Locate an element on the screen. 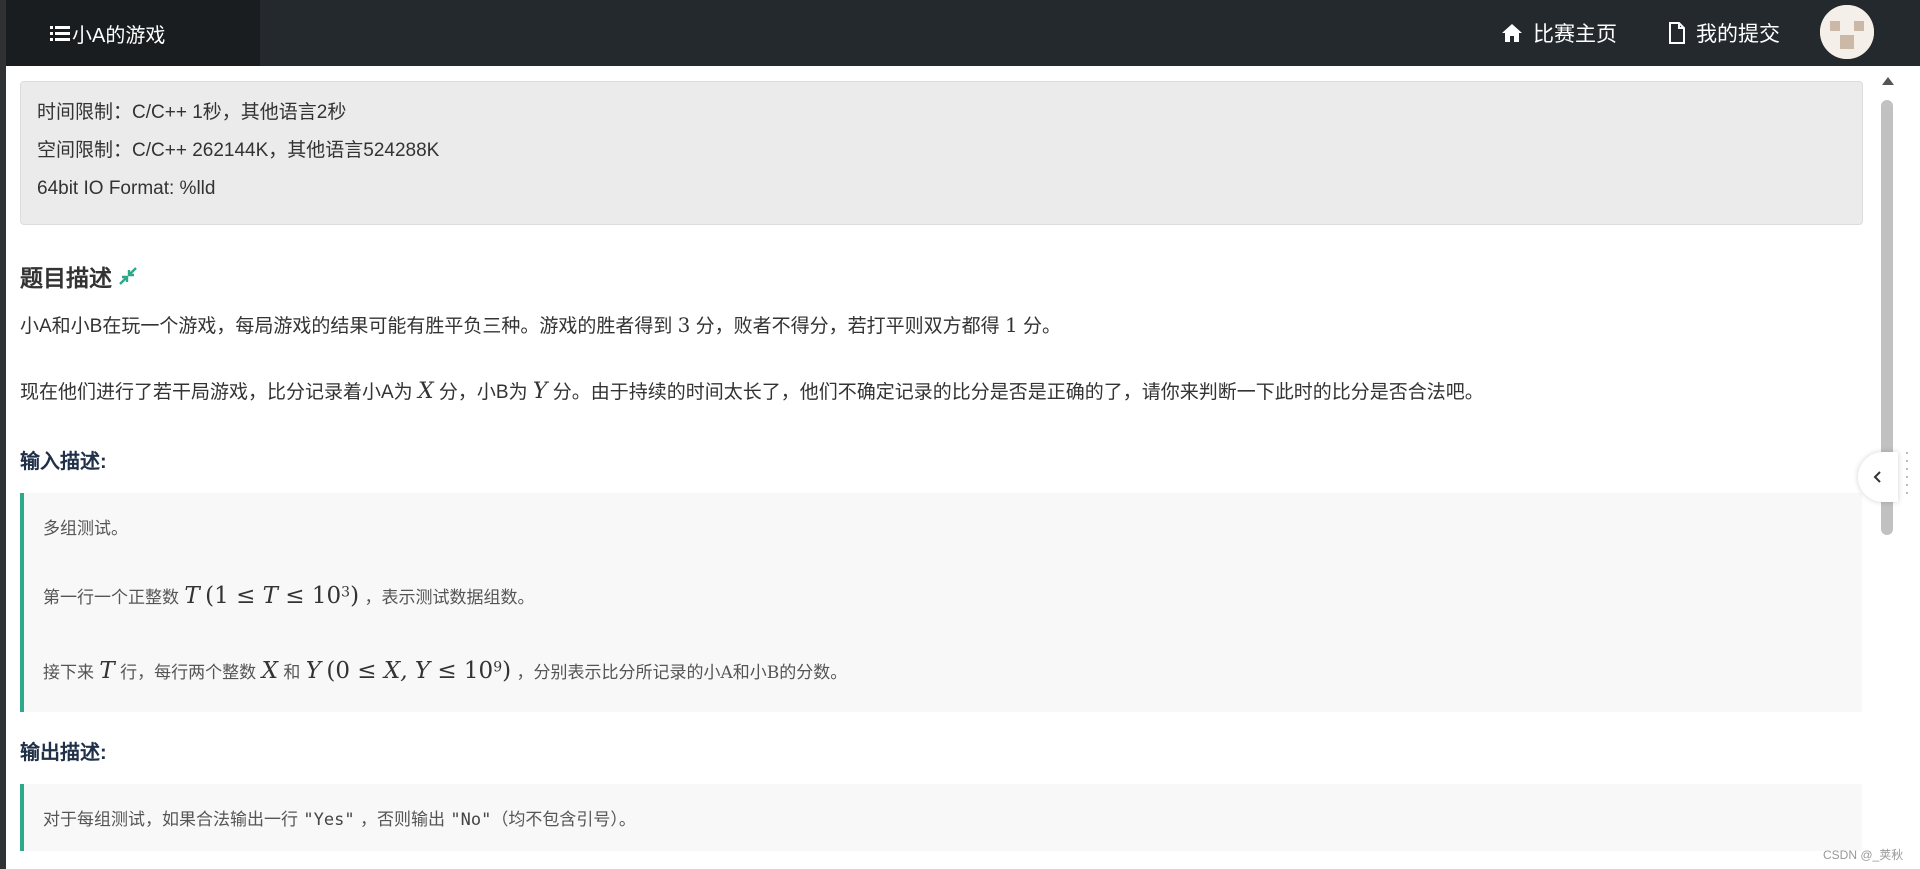 This screenshot has width=1920, height=869. file-icon is located at coordinates (1677, 33).